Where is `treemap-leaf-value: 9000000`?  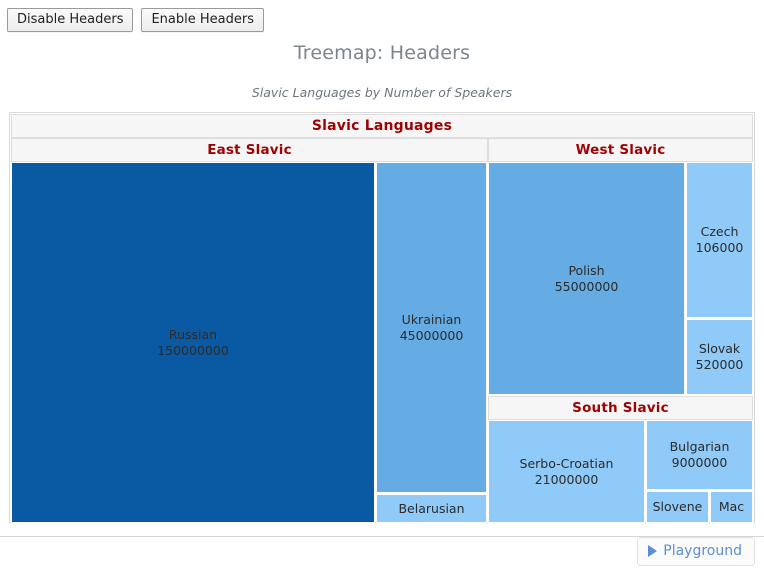 treemap-leaf-value: 9000000 is located at coordinates (699, 462).